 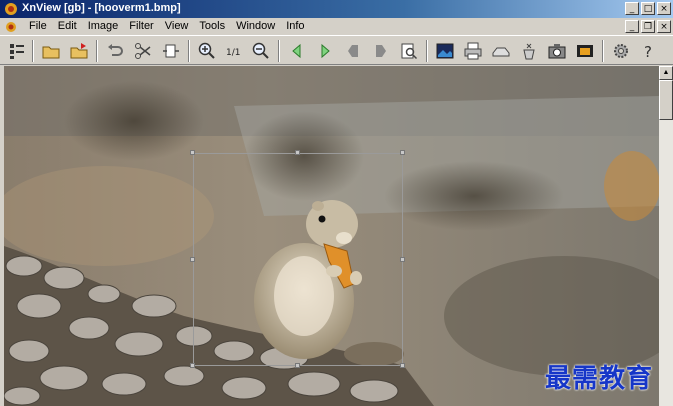 What do you see at coordinates (648, 26) in the screenshot?
I see `mdi-restore-button: ❐` at bounding box center [648, 26].